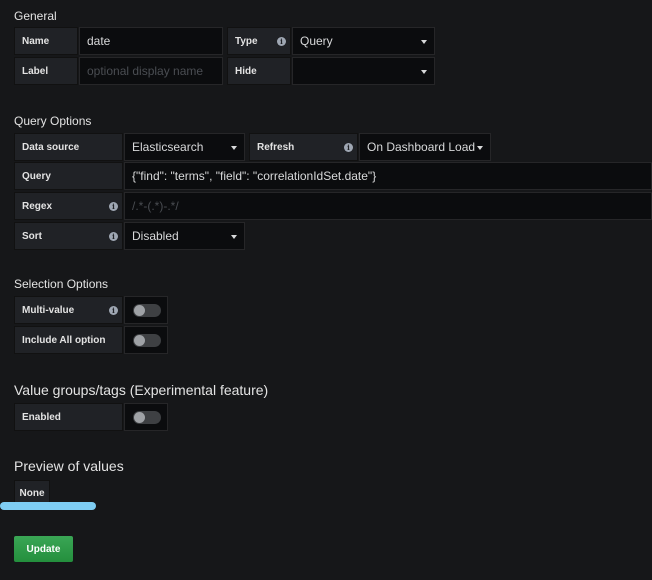 This screenshot has width=652, height=580. I want to click on highlight-mark, so click(48, 506).